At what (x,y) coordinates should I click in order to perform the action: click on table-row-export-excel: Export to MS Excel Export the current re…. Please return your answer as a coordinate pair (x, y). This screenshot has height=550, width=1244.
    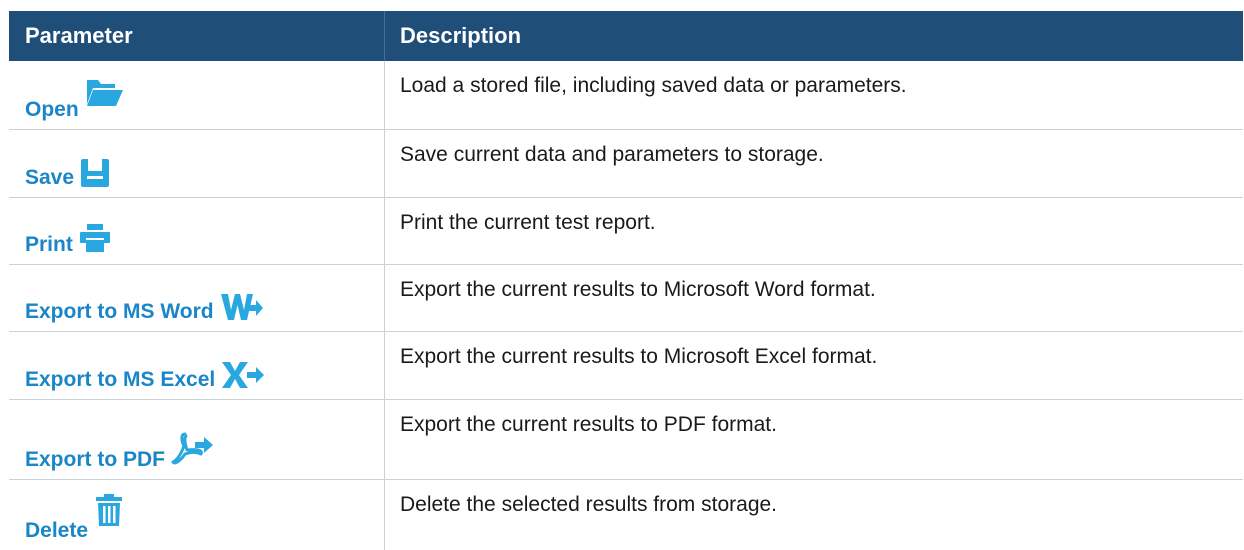
    Looking at the image, I should click on (626, 366).